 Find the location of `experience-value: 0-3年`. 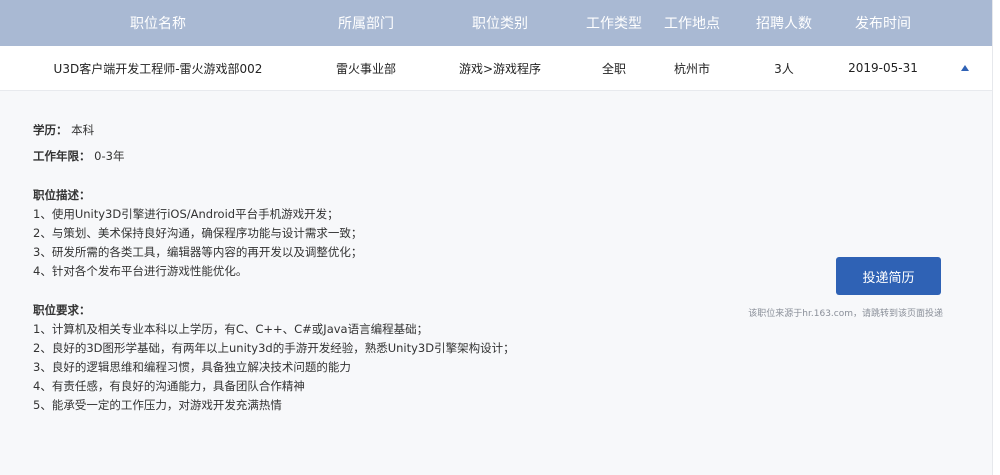

experience-value: 0-3年 is located at coordinates (109, 156).